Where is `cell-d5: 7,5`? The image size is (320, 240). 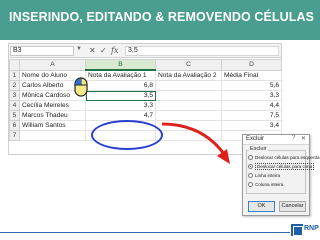 cell-d5: 7,5 is located at coordinates (251, 115).